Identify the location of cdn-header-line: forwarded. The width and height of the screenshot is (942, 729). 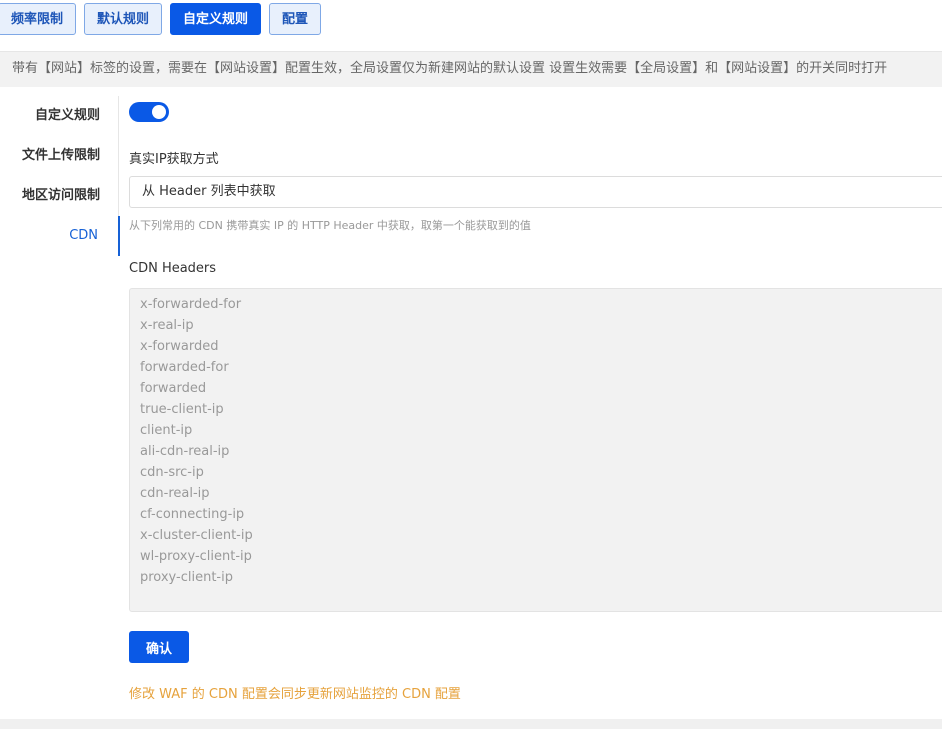
(173, 388).